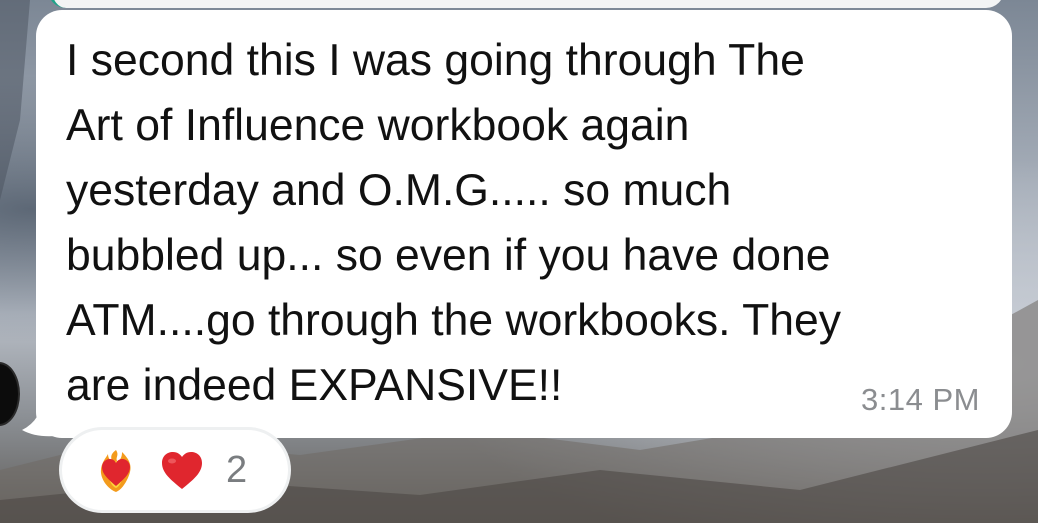 The image size is (1038, 523). Describe the element at coordinates (182, 470) in the screenshot. I see `red-heart-icon` at that location.